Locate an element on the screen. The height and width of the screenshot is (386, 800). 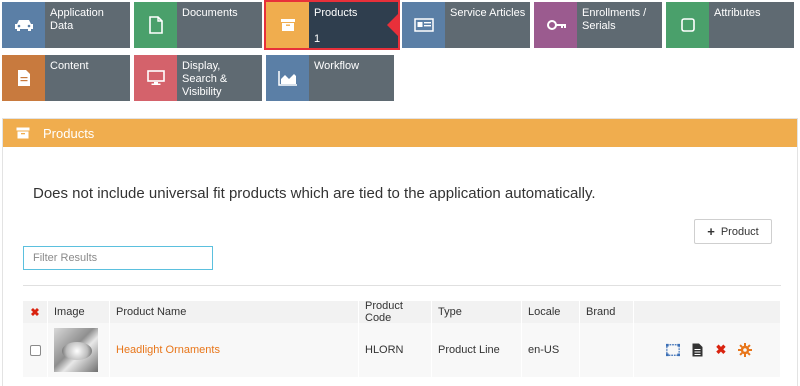
header-brand: Brand is located at coordinates (607, 312).